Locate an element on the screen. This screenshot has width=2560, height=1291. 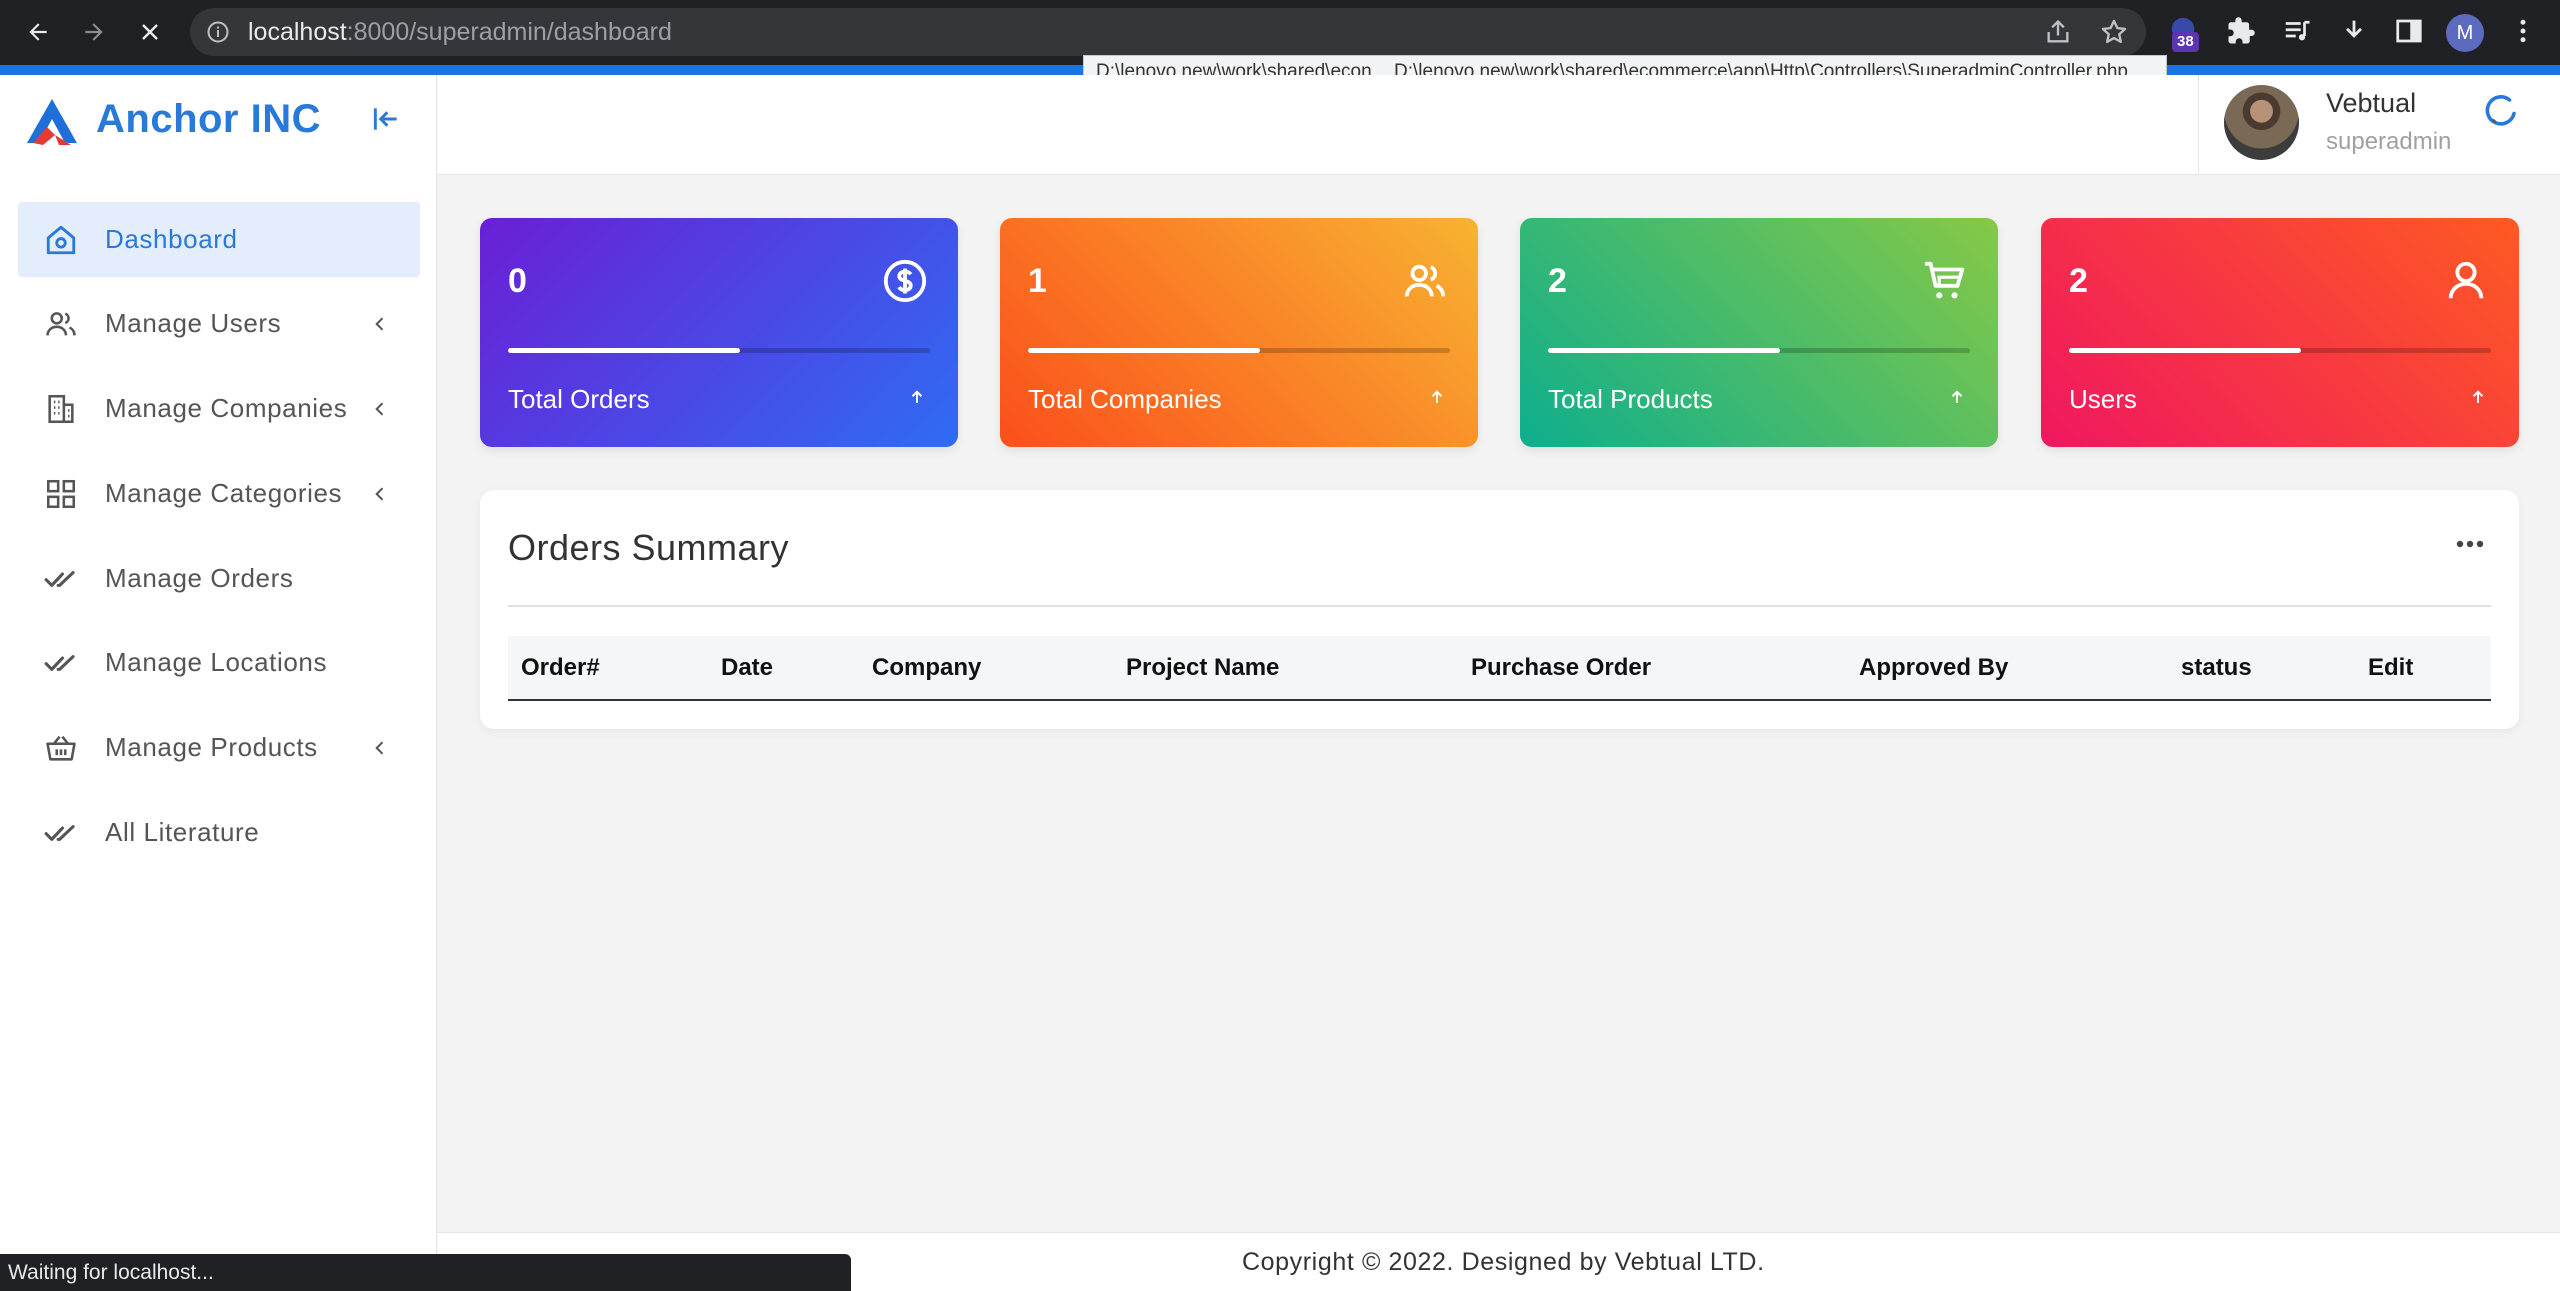
sidebar-item-label: Manage Orders is located at coordinates (199, 578).